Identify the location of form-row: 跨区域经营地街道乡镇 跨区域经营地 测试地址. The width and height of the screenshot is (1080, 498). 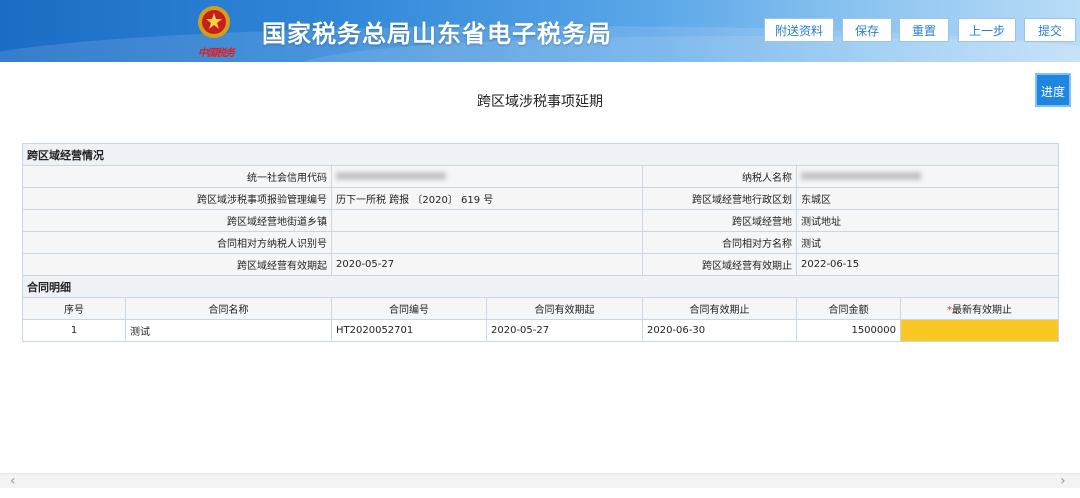
(541, 220).